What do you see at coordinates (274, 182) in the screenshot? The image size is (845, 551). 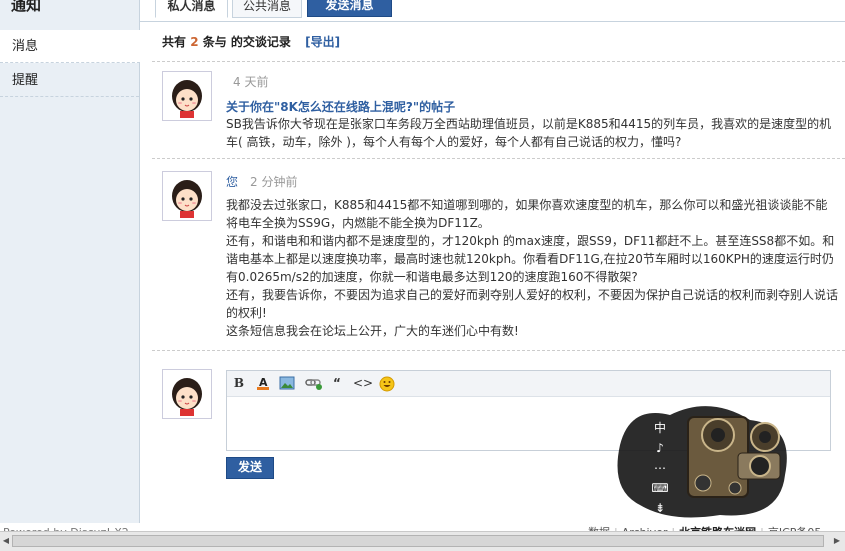 I see `message-time: 2 分钟前` at bounding box center [274, 182].